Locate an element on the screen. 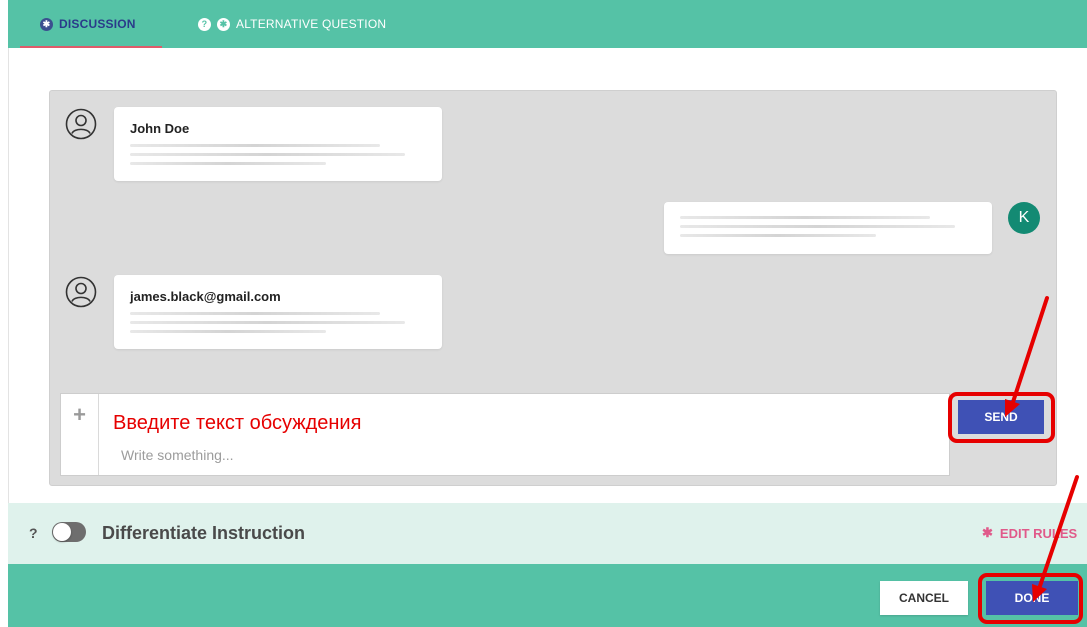  message-author: John Doe is located at coordinates (160, 128).